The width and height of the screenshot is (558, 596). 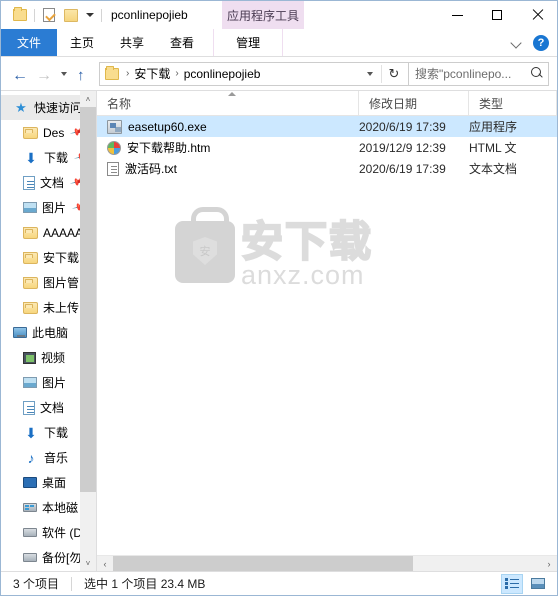 I want to click on scroll-up-icon: ˄, so click(x=88, y=99).